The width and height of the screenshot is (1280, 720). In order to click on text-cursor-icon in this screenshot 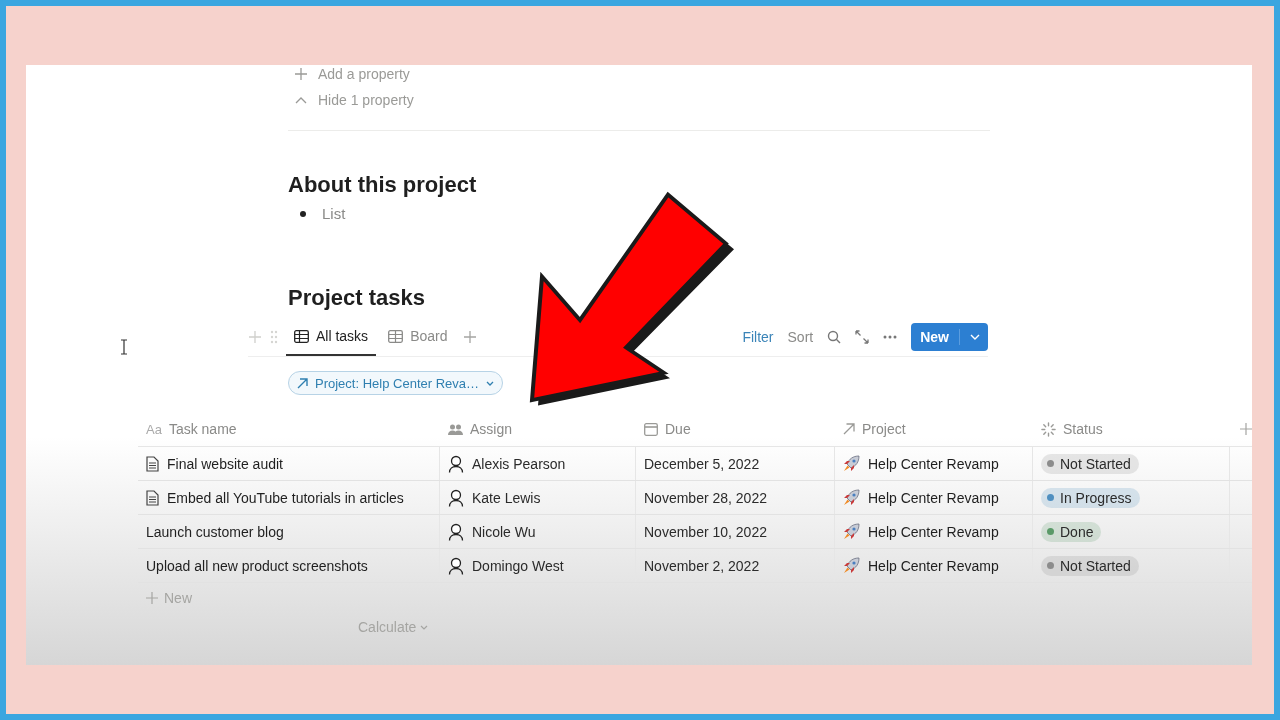, I will do `click(124, 347)`.